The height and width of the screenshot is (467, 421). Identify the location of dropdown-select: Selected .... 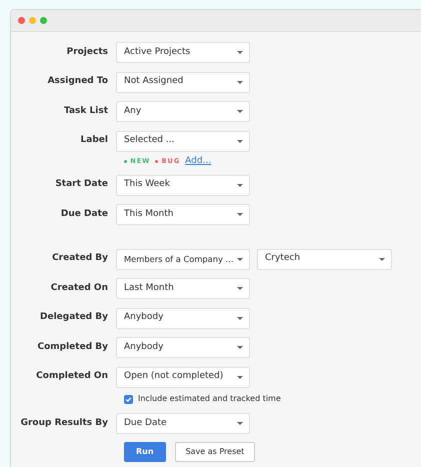
(183, 141).